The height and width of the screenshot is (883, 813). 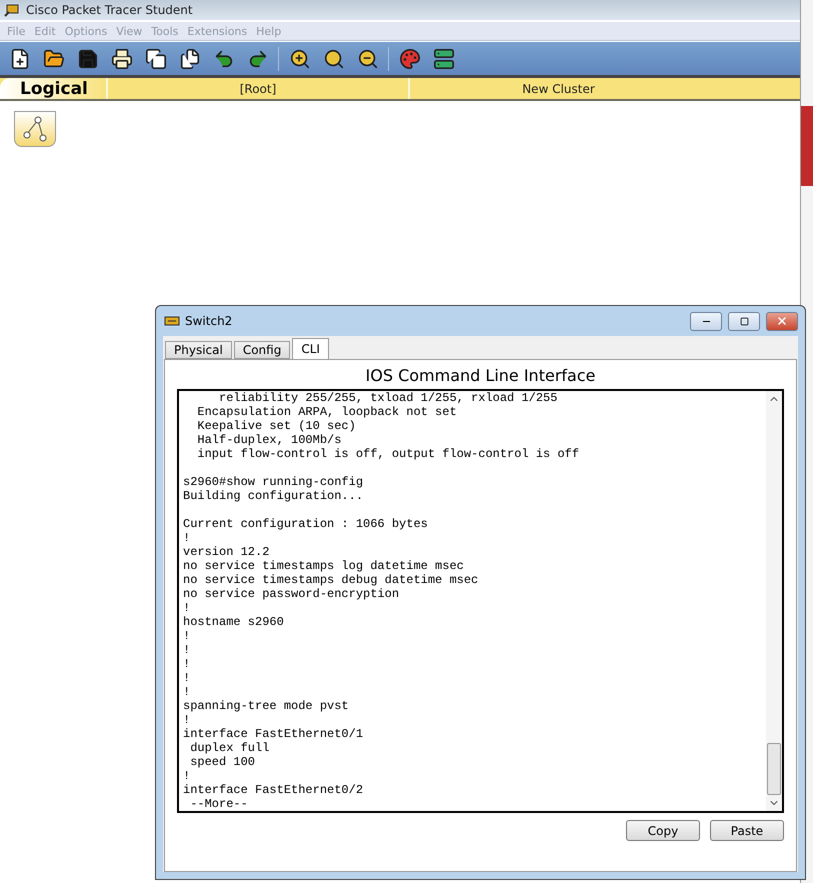 What do you see at coordinates (12, 10) in the screenshot?
I see `app-logo-icon` at bounding box center [12, 10].